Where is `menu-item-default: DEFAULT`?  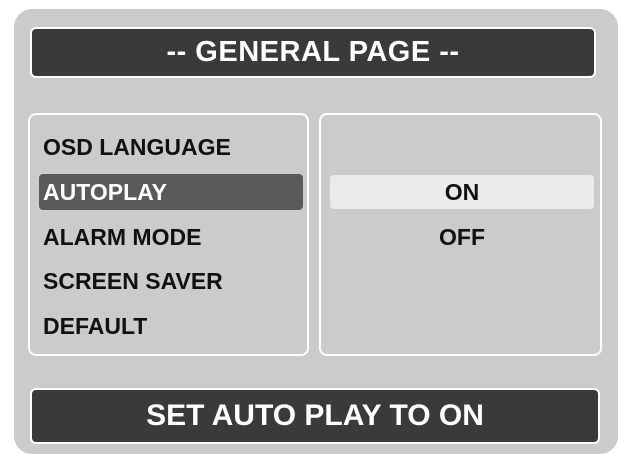
menu-item-default: DEFAULT is located at coordinates (171, 326).